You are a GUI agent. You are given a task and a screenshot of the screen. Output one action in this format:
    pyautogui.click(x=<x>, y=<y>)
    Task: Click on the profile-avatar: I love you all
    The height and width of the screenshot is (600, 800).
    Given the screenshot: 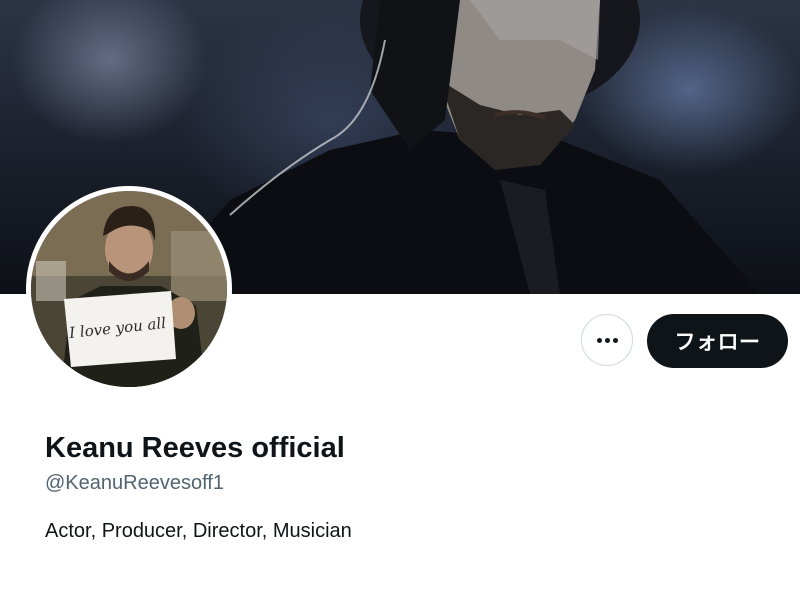 What is the action you would take?
    pyautogui.click(x=129, y=289)
    